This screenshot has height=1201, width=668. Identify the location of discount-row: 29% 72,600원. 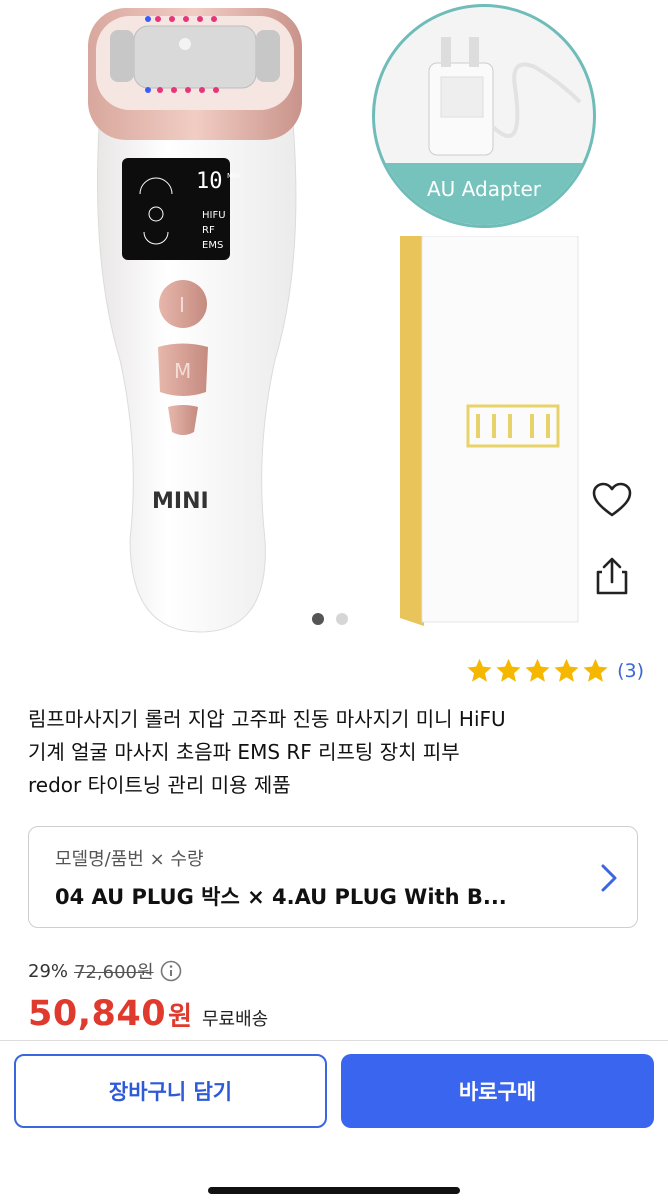
(105, 971).